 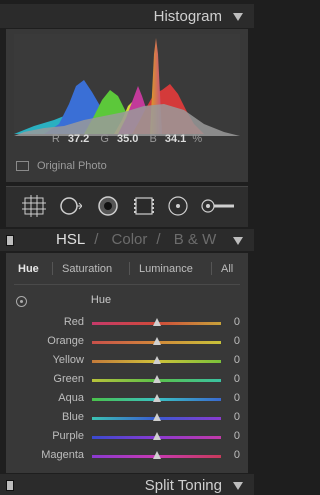 What do you see at coordinates (127, 419) in the screenshot?
I see `slider-row-blue: Blue 0` at bounding box center [127, 419].